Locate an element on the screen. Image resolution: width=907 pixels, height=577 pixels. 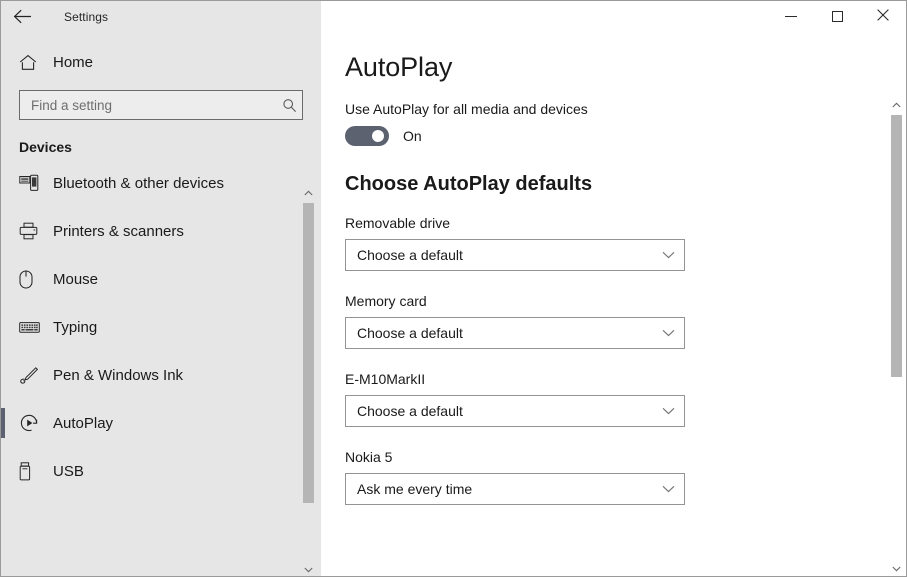
maximize-button is located at coordinates (837, 16).